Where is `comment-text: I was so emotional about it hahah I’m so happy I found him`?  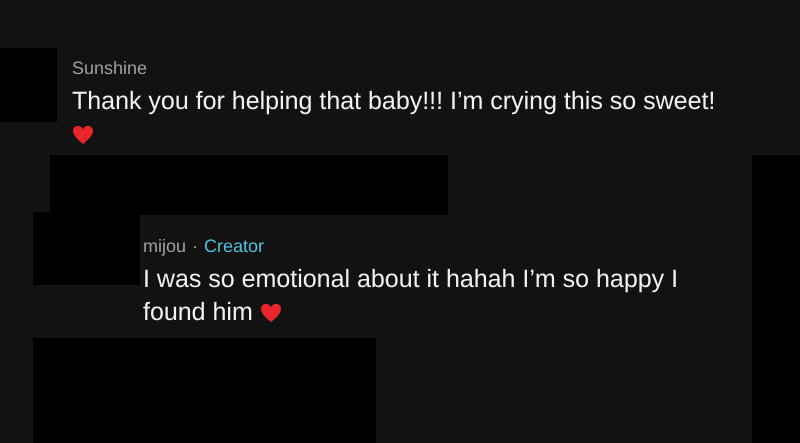 comment-text: I was so emotional about it hahah I’m so happy I found him is located at coordinates (411, 296).